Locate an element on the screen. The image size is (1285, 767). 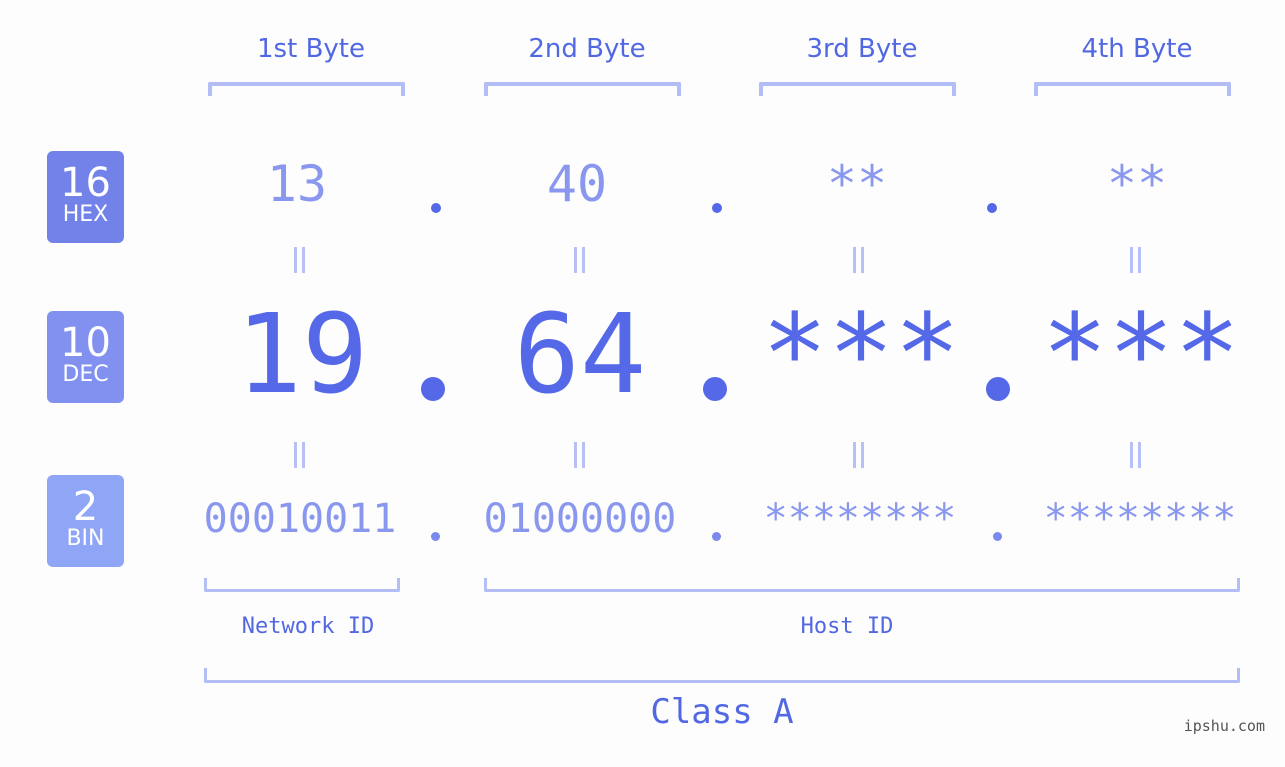
hex-byte-4: ** is located at coordinates (1137, 184).